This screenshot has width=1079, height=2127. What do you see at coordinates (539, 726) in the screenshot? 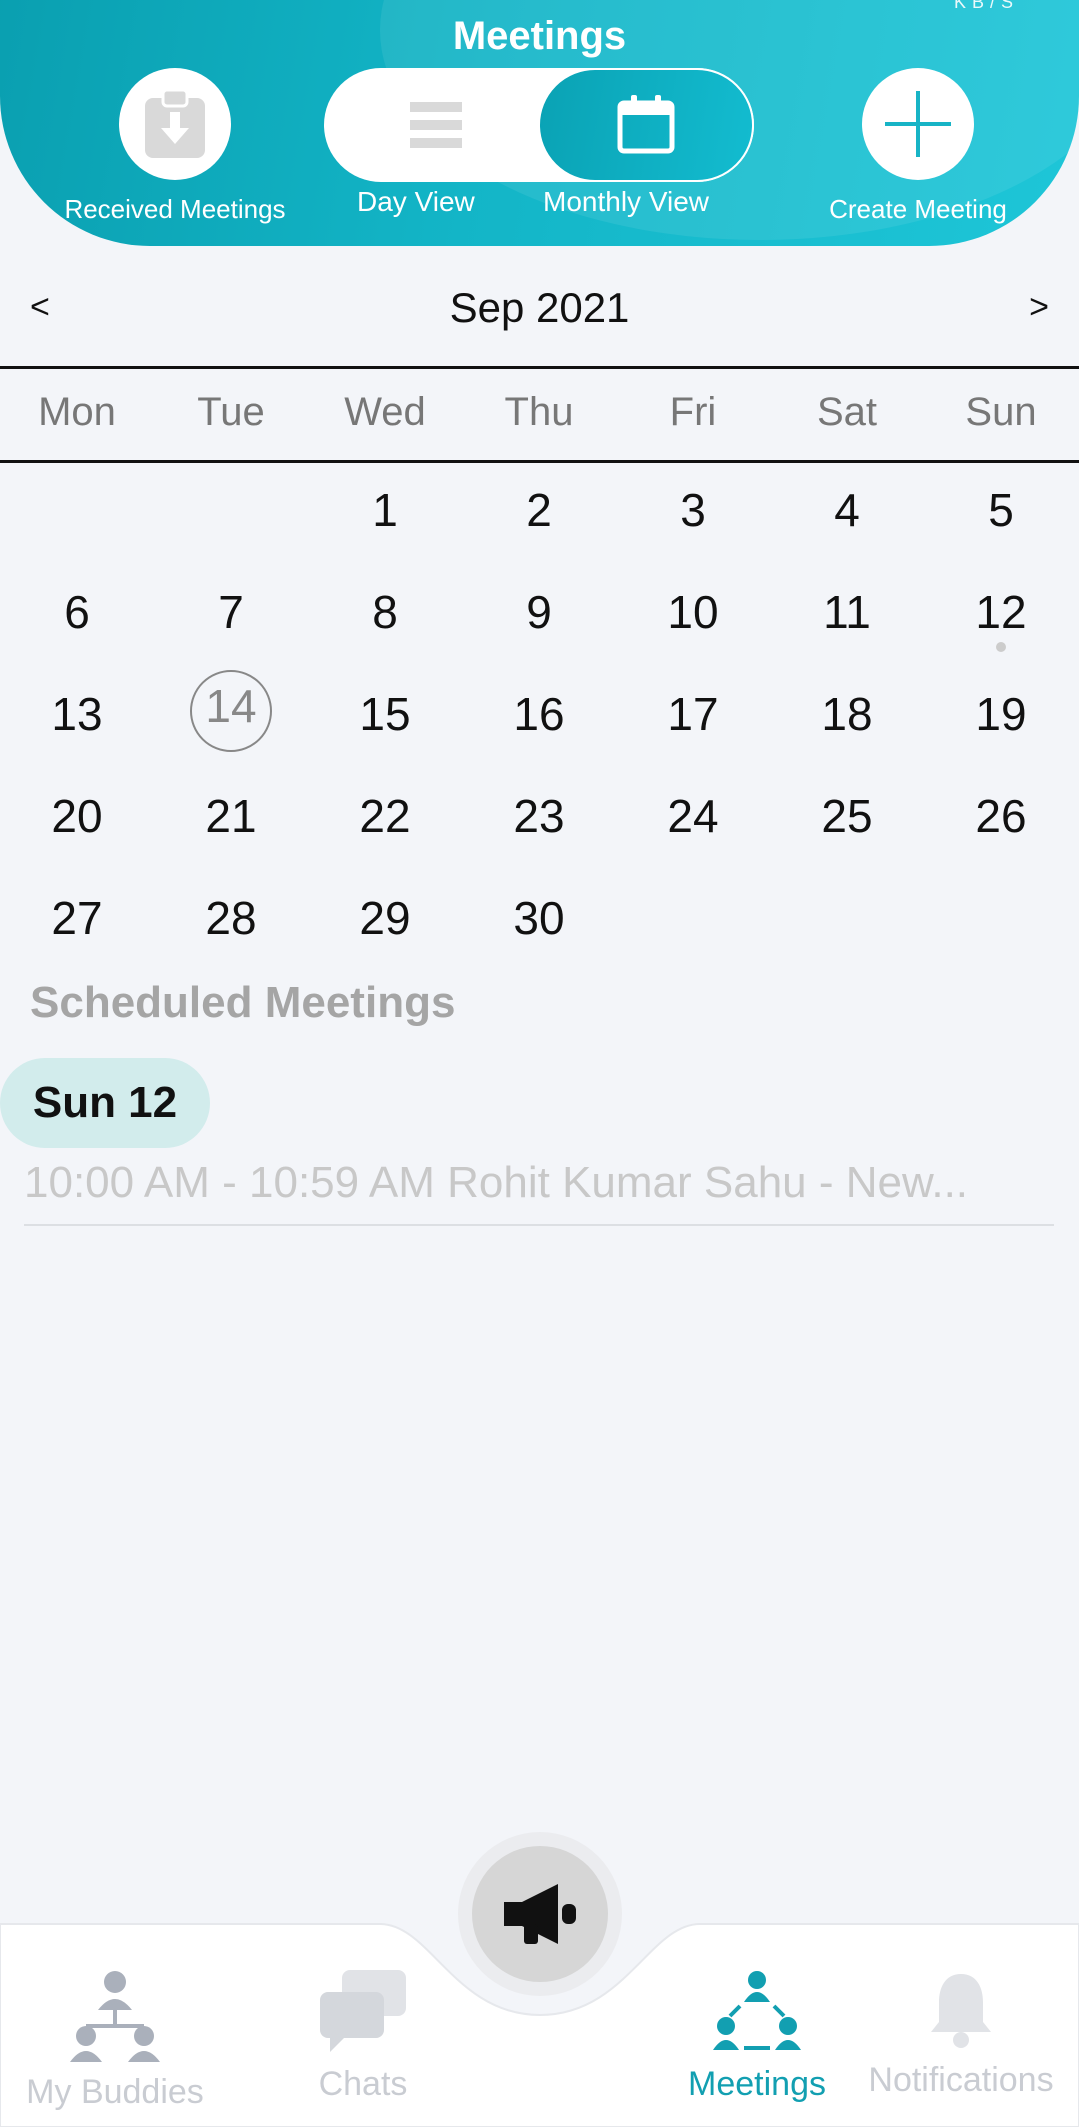
I see `calendar-day: 16` at bounding box center [539, 726].